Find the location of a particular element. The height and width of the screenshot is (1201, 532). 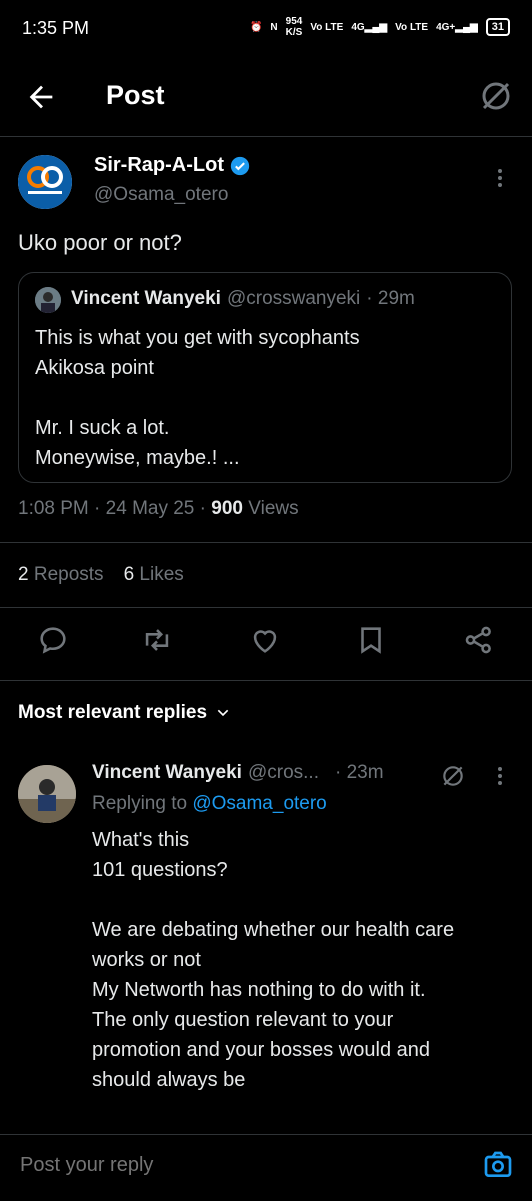

likes-stat: 6 Likes is located at coordinates (154, 575).